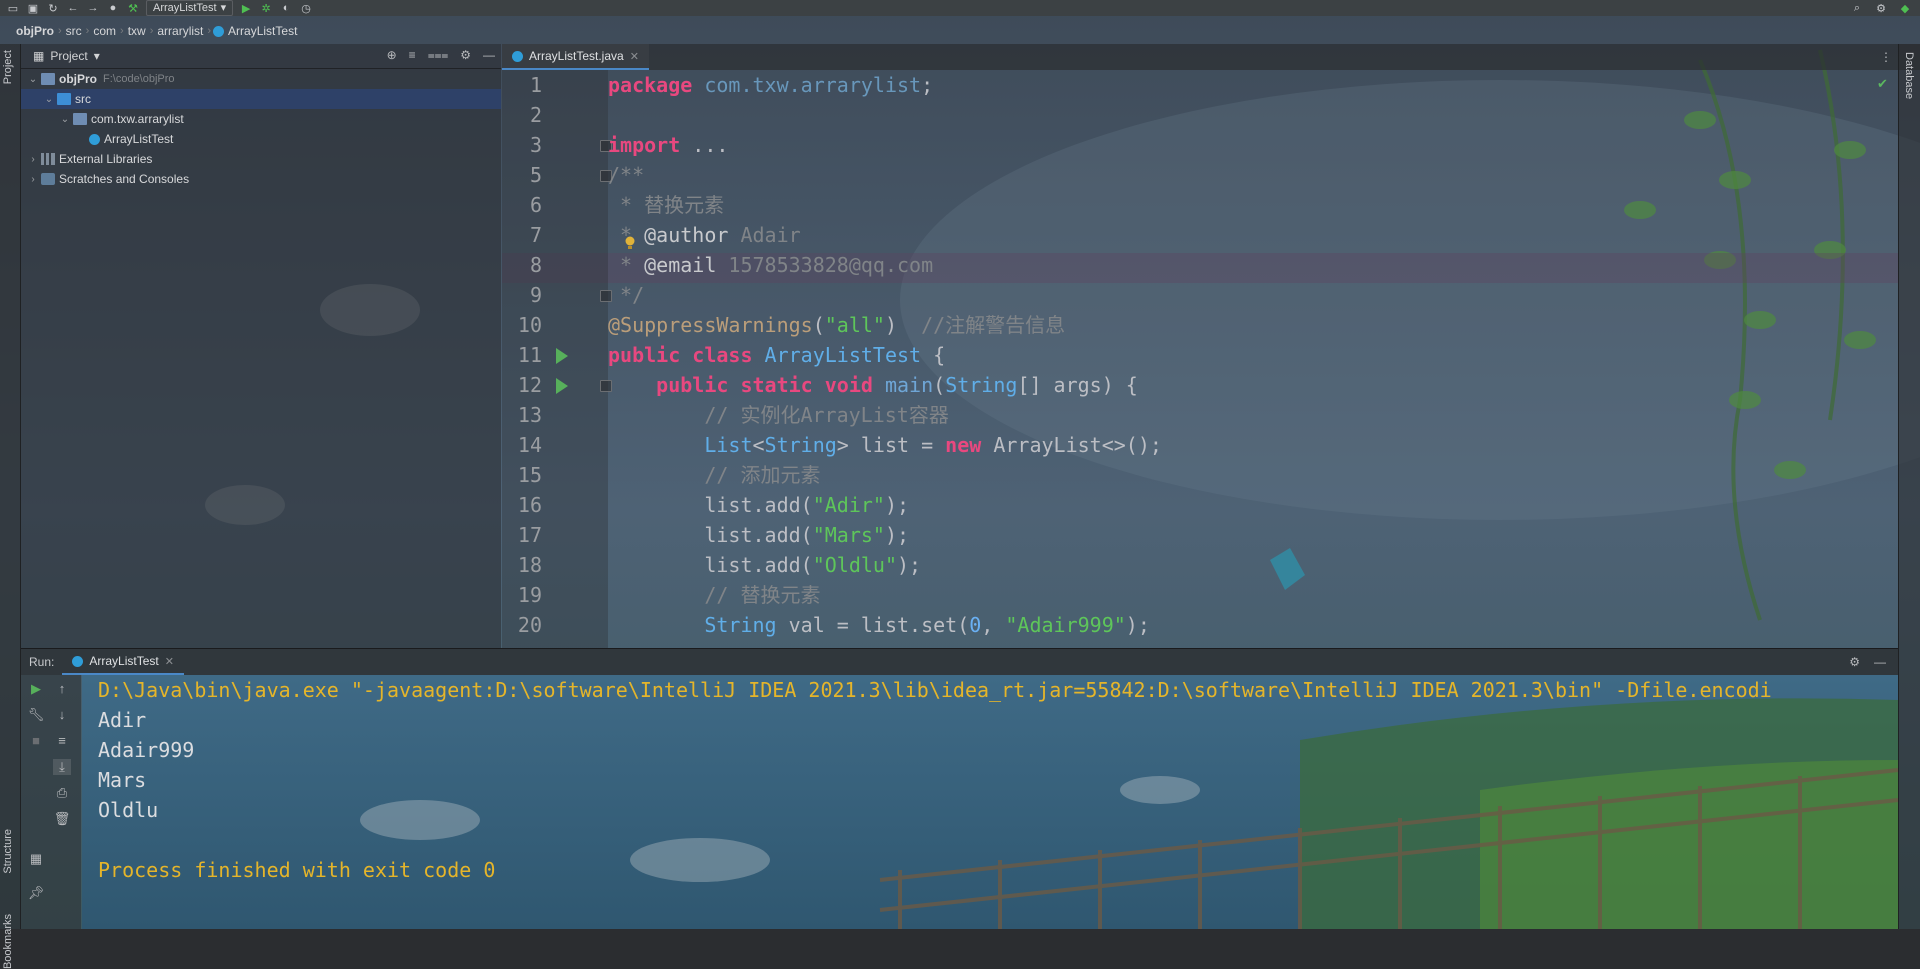  What do you see at coordinates (62, 688) in the screenshot?
I see `scroll-up-icon: ↑` at bounding box center [62, 688].